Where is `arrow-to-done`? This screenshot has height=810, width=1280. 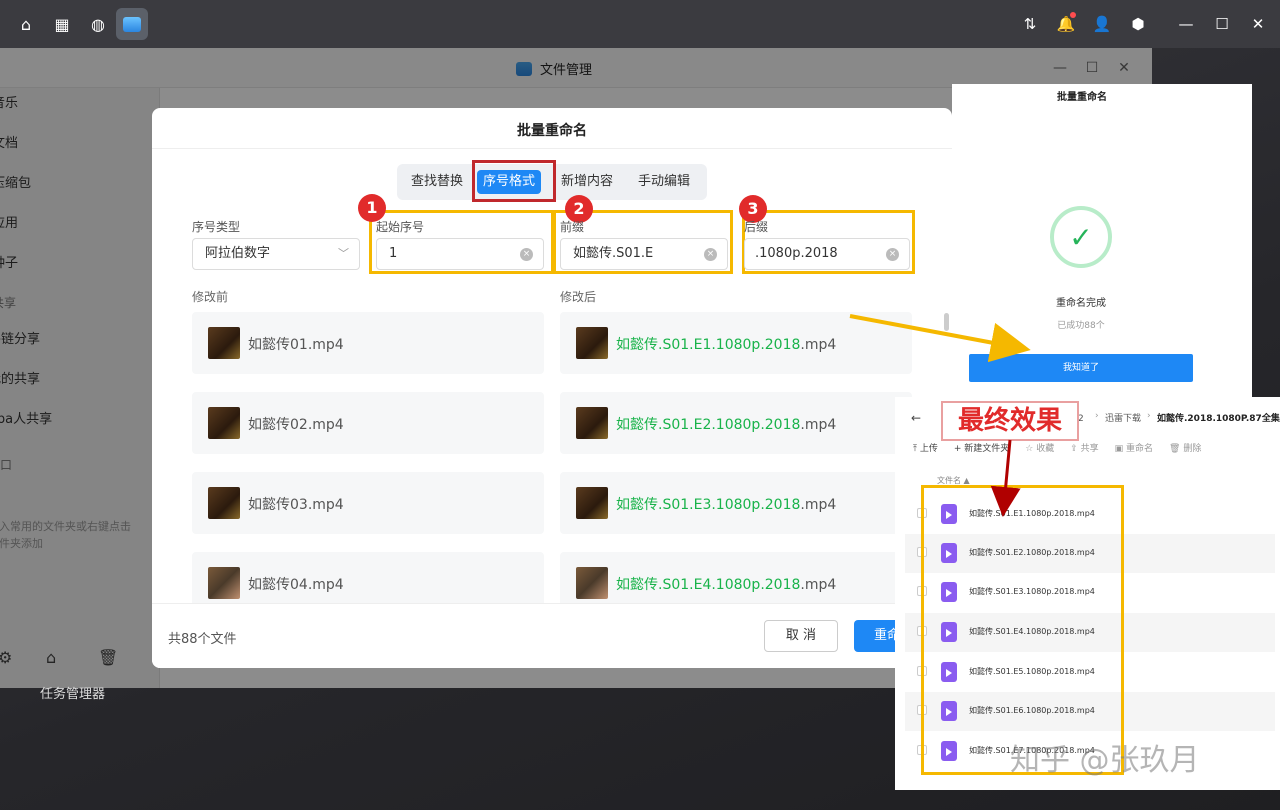
arrow-to-done is located at coordinates (940, 338).